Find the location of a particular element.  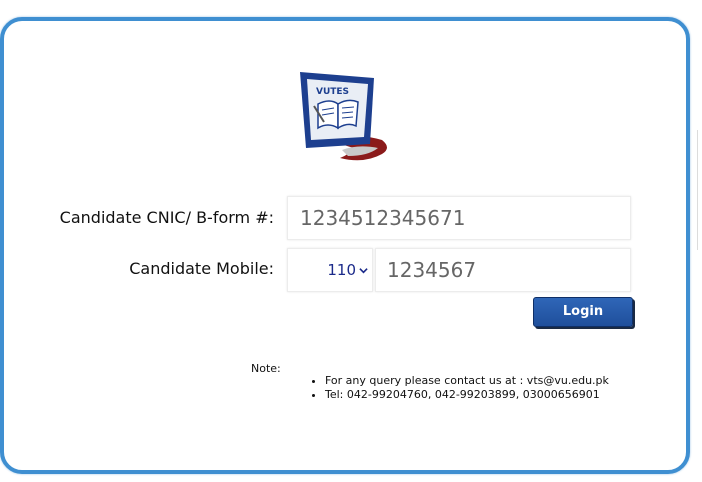

note-title: Note: is located at coordinates (266, 368).